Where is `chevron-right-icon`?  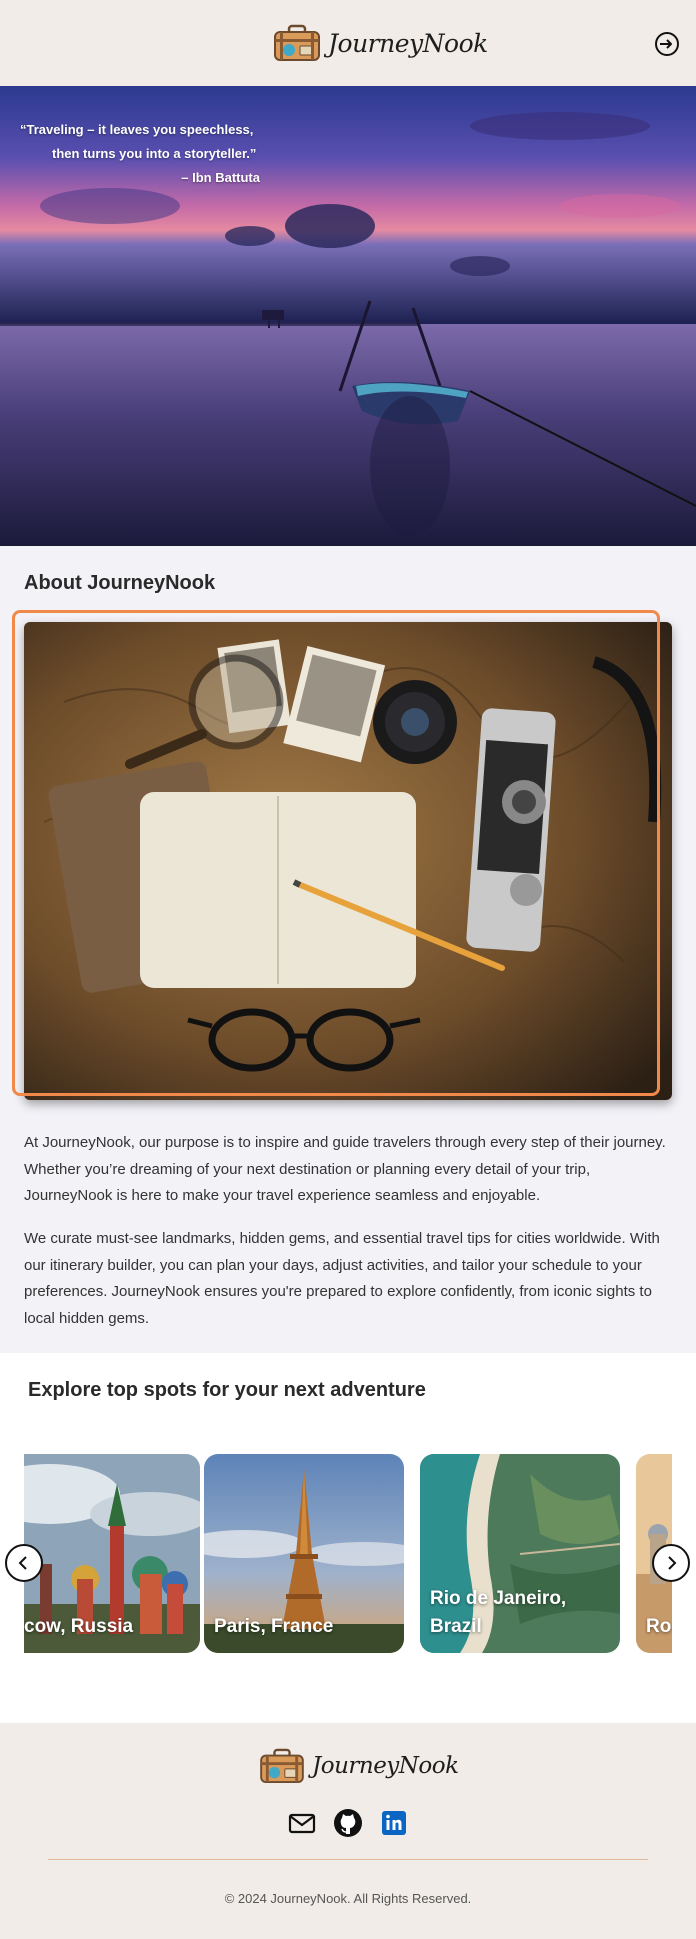
chevron-right-icon is located at coordinates (672, 1563).